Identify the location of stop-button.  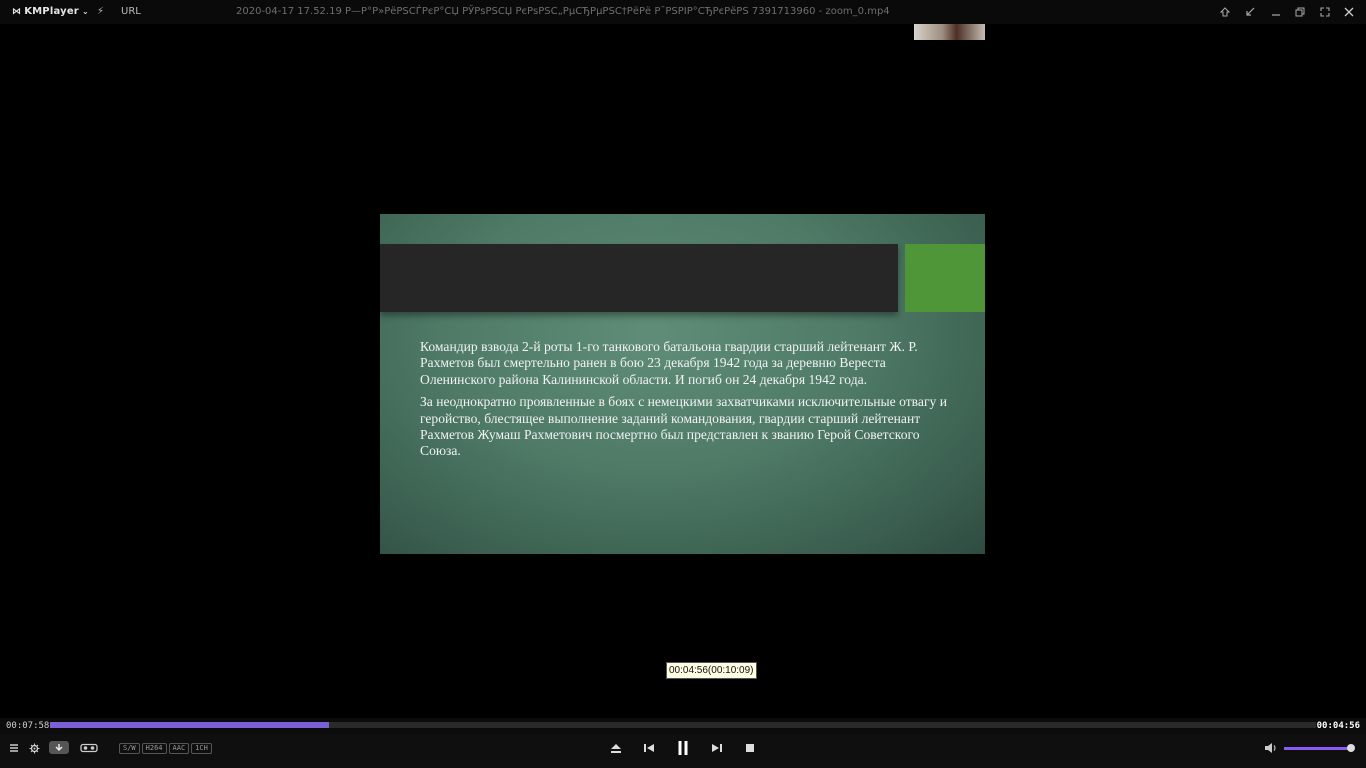
(750, 748).